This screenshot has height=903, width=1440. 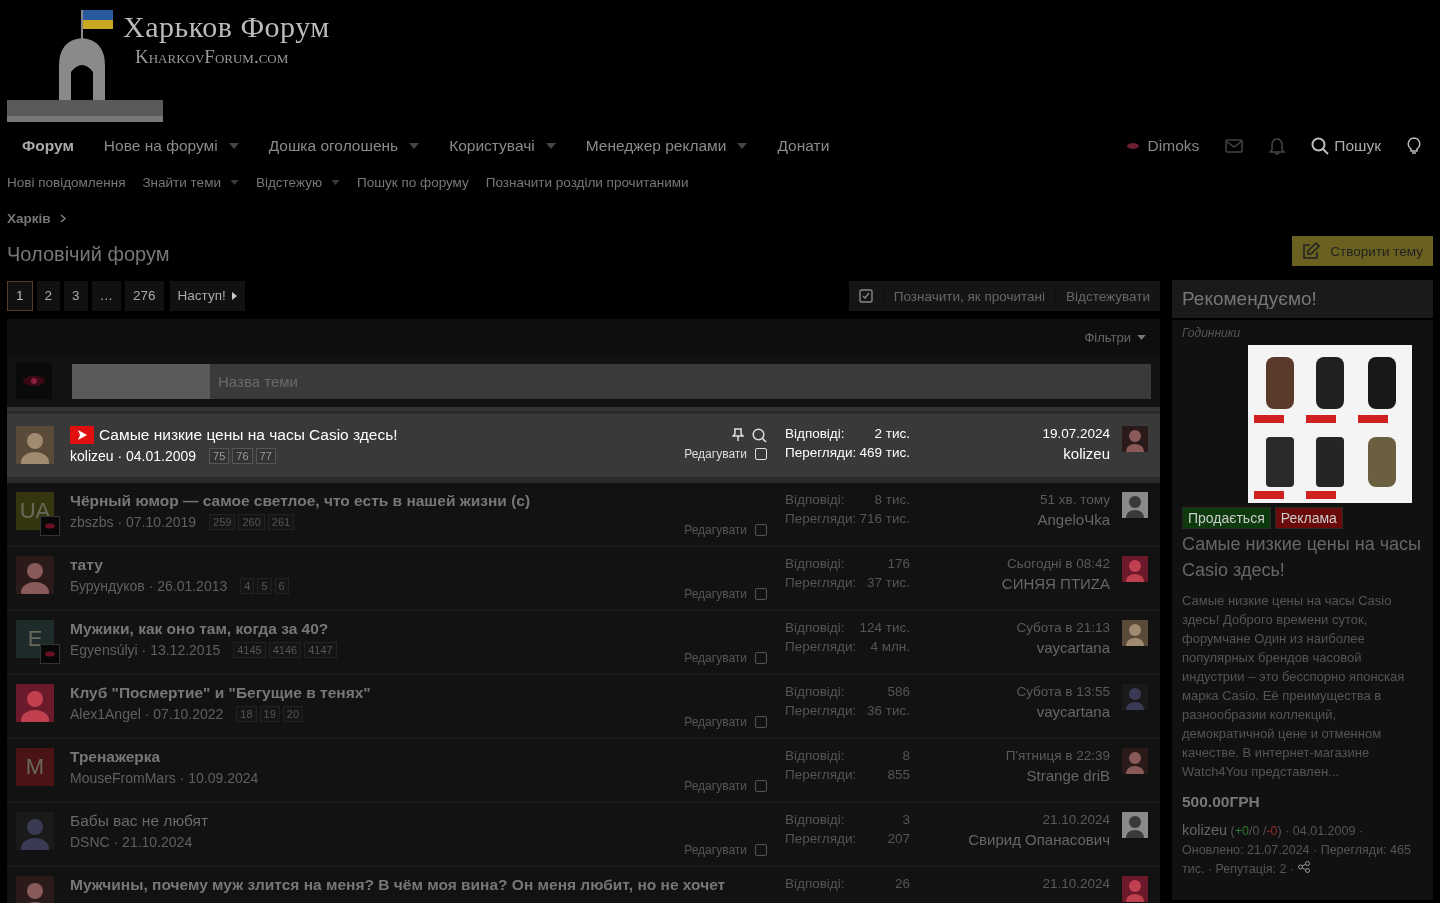 I want to click on share-icon, so click(x=1303, y=867).